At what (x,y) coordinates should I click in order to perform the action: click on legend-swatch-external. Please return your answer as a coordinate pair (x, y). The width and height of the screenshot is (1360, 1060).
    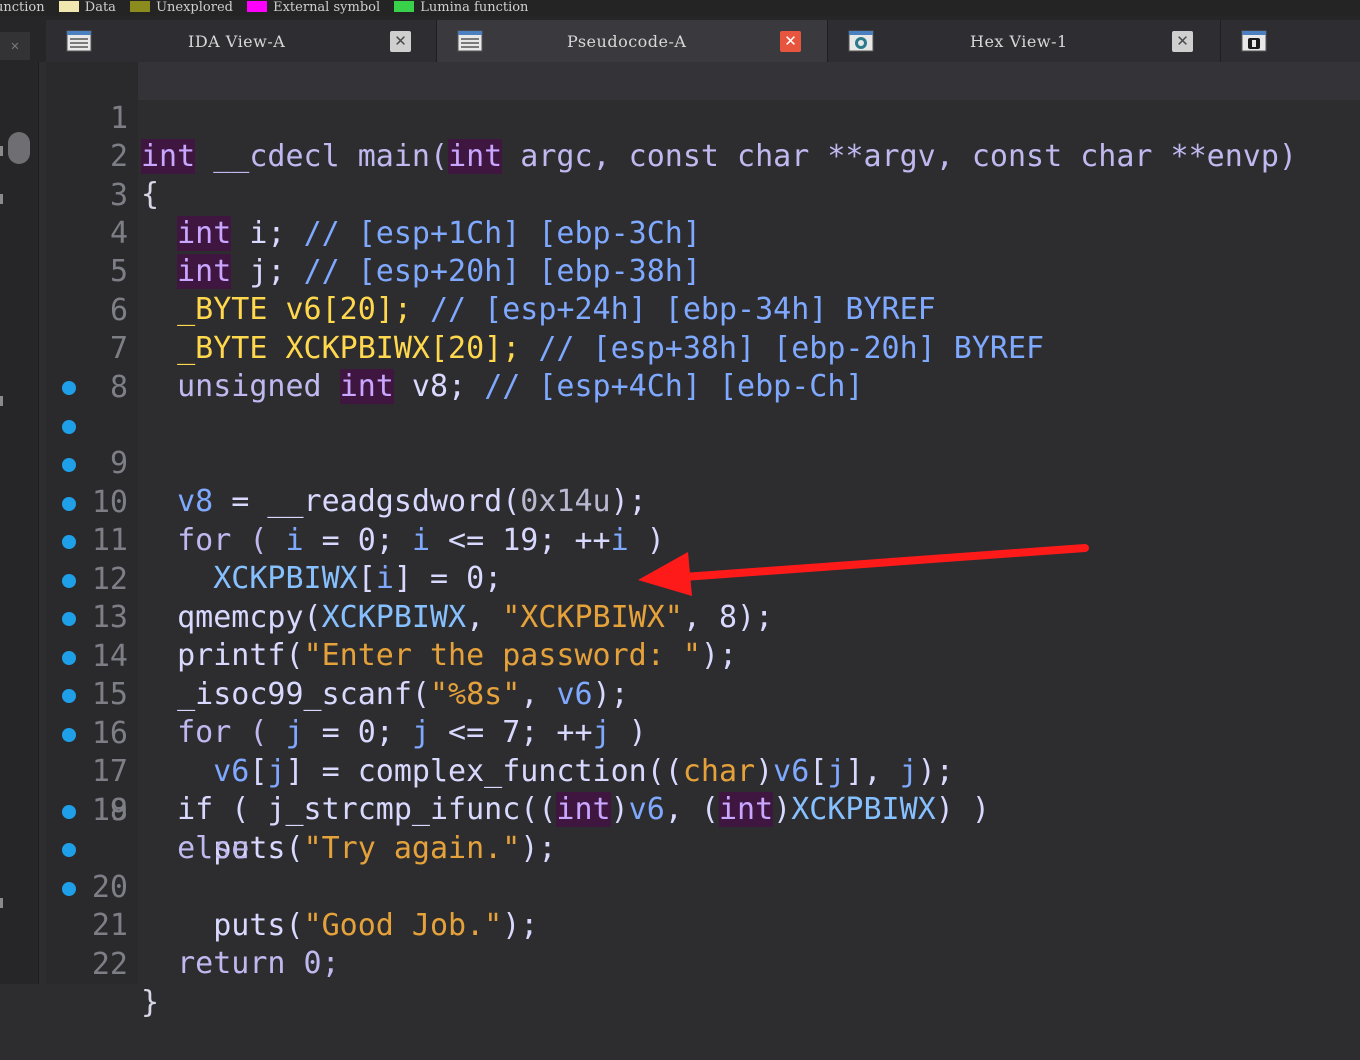
    Looking at the image, I should click on (257, 6).